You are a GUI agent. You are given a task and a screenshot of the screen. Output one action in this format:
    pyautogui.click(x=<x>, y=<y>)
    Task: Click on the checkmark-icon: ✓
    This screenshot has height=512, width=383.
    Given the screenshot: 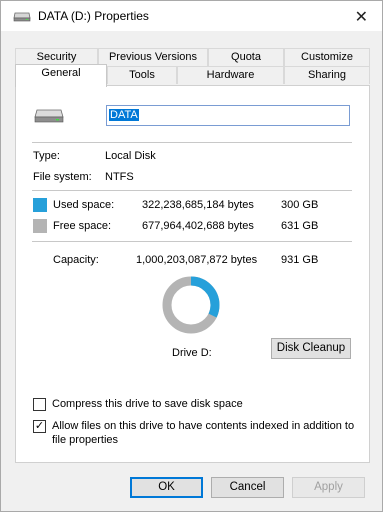 What is the action you would take?
    pyautogui.click(x=39, y=426)
    